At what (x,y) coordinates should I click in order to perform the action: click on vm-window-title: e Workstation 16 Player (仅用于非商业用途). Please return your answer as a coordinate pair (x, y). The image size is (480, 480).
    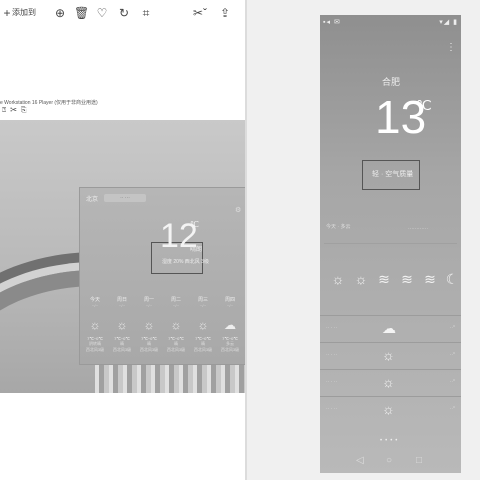
    Looking at the image, I should click on (49, 103).